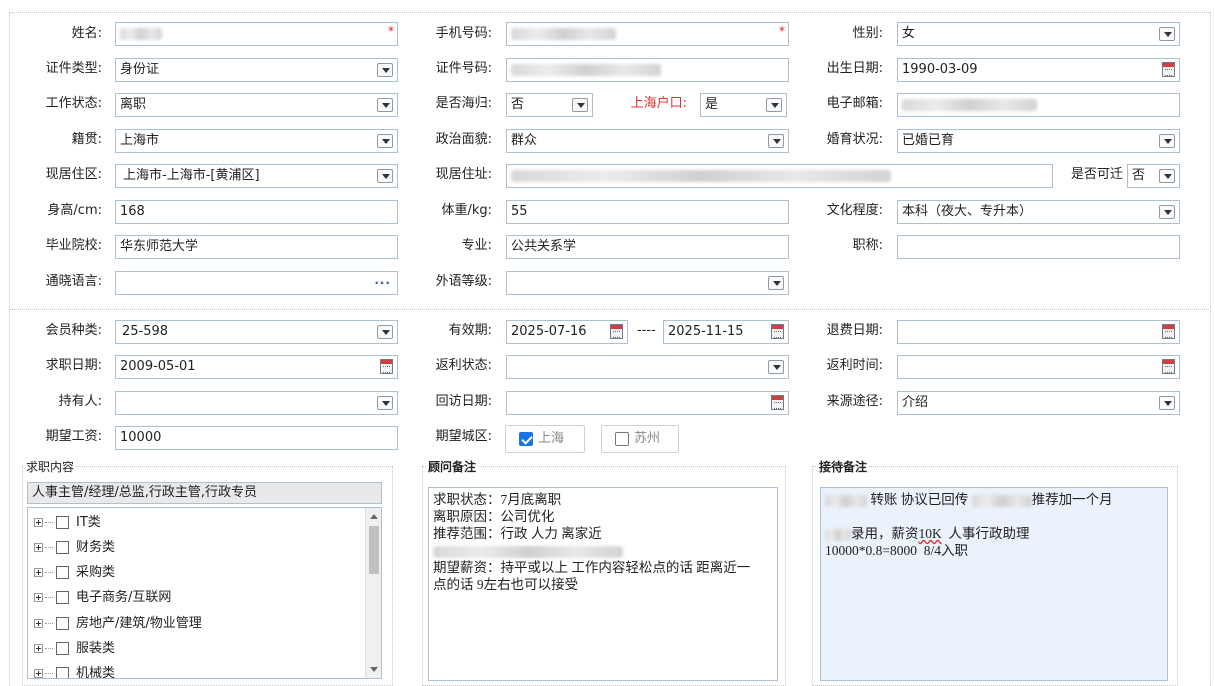  I want to click on title-field, so click(1038, 247).